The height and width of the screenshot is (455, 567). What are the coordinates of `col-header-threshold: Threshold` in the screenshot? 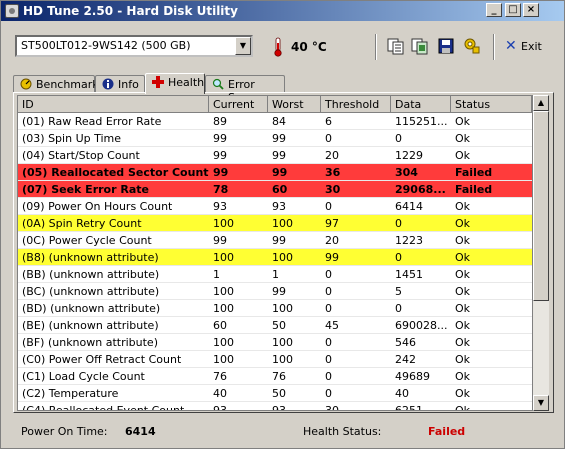 It's located at (356, 104).